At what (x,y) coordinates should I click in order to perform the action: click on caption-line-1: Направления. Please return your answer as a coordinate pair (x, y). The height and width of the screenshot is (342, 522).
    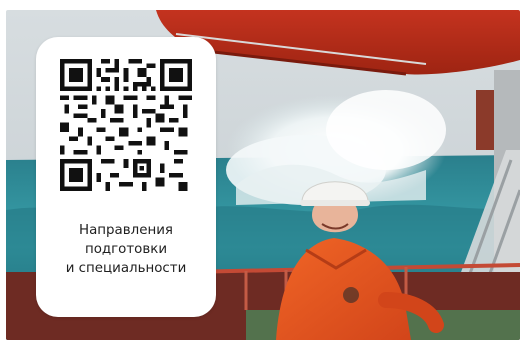
    Looking at the image, I should click on (126, 230).